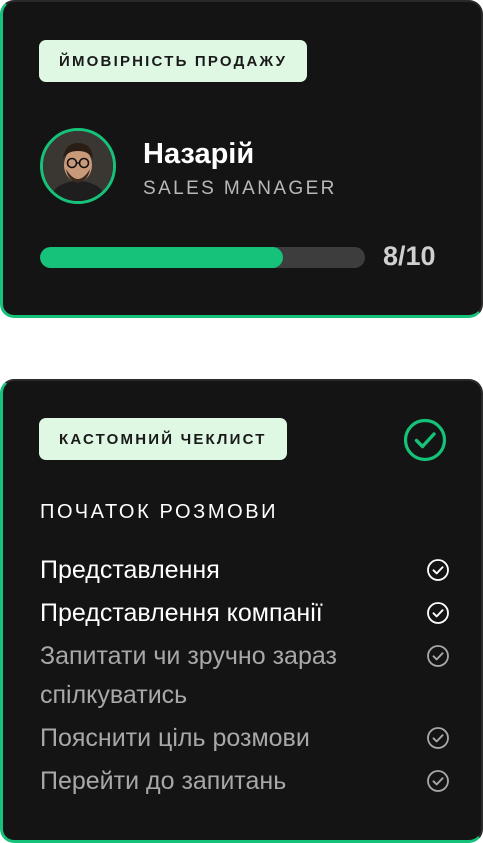 The height and width of the screenshot is (843, 483). What do you see at coordinates (173, 61) in the screenshot?
I see `probability-badge: ЙМОВІРНІСТЬ ПРОДАЖУ` at bounding box center [173, 61].